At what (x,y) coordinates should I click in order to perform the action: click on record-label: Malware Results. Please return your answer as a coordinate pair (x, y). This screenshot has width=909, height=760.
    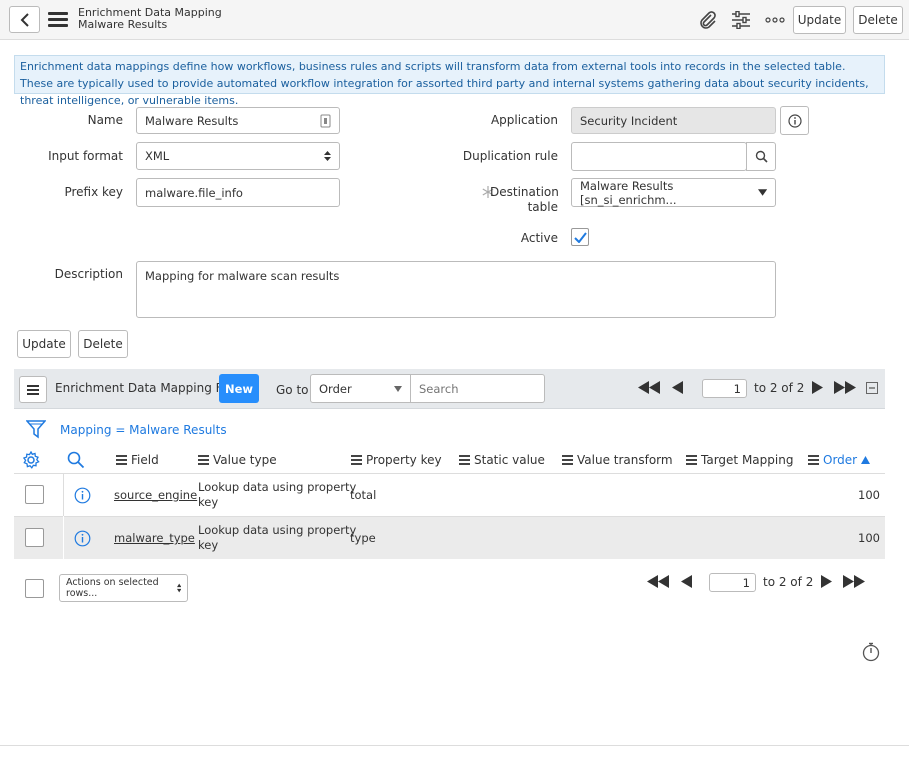
    Looking at the image, I should click on (123, 24).